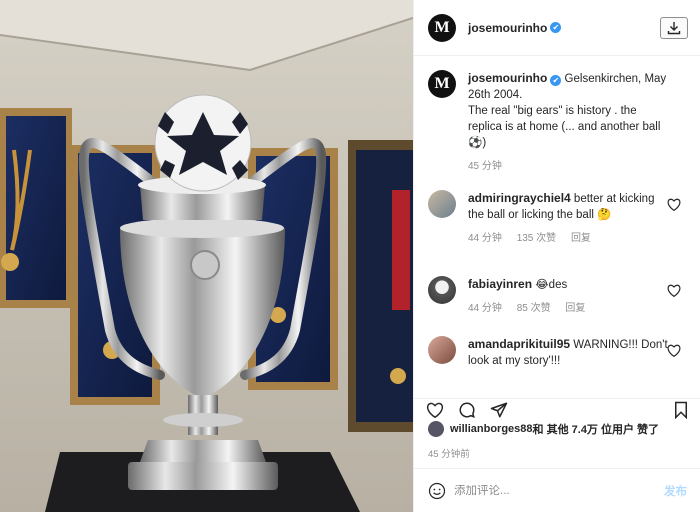 The height and width of the screenshot is (512, 700). Describe the element at coordinates (442, 84) in the screenshot. I see `caption-avatar: M` at that location.